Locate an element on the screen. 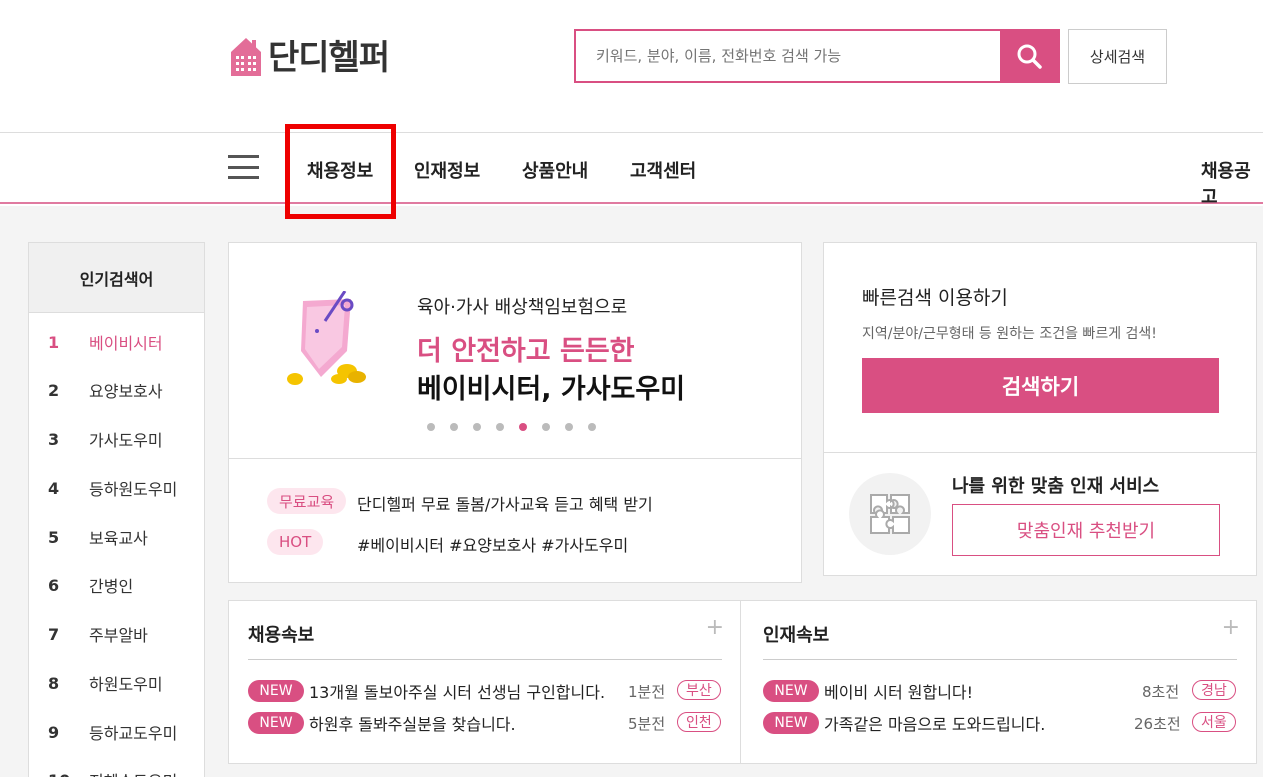  popular-item: 5 보육교사 is located at coordinates (88, 537).